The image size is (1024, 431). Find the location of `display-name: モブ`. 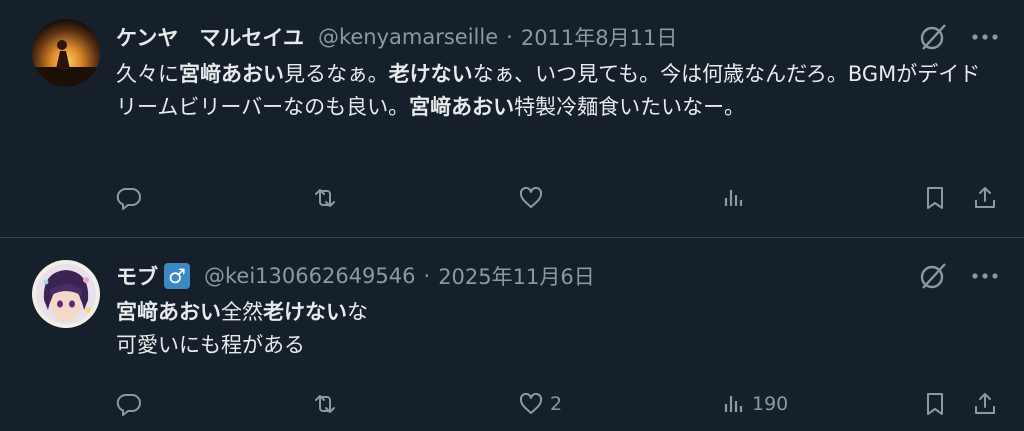

display-name: モブ is located at coordinates (137, 276).